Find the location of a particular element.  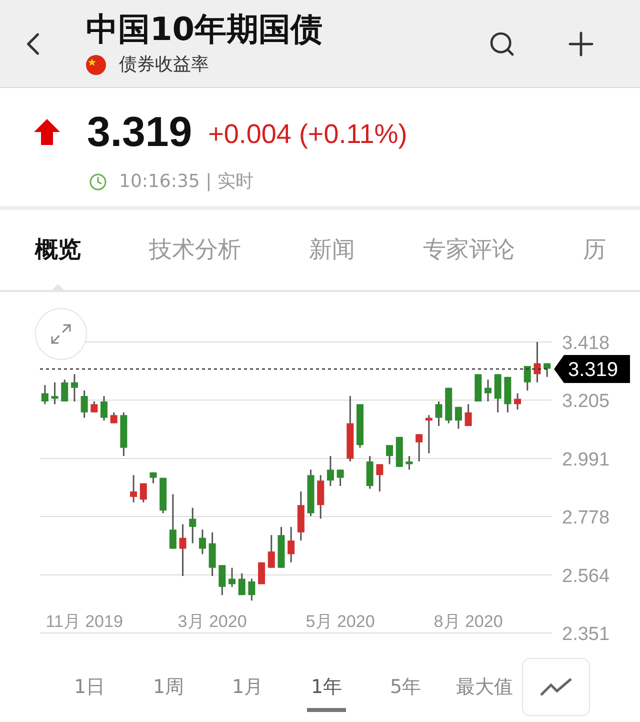

section-tab: 技术分析 is located at coordinates (195, 250).